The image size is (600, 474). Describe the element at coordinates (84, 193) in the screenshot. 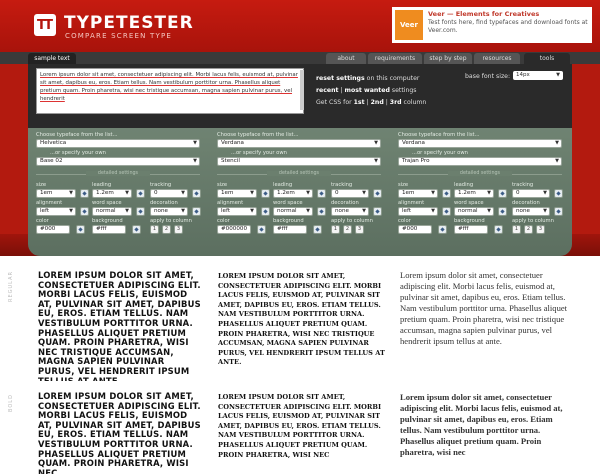

I see `col1-size-reset-icon` at that location.